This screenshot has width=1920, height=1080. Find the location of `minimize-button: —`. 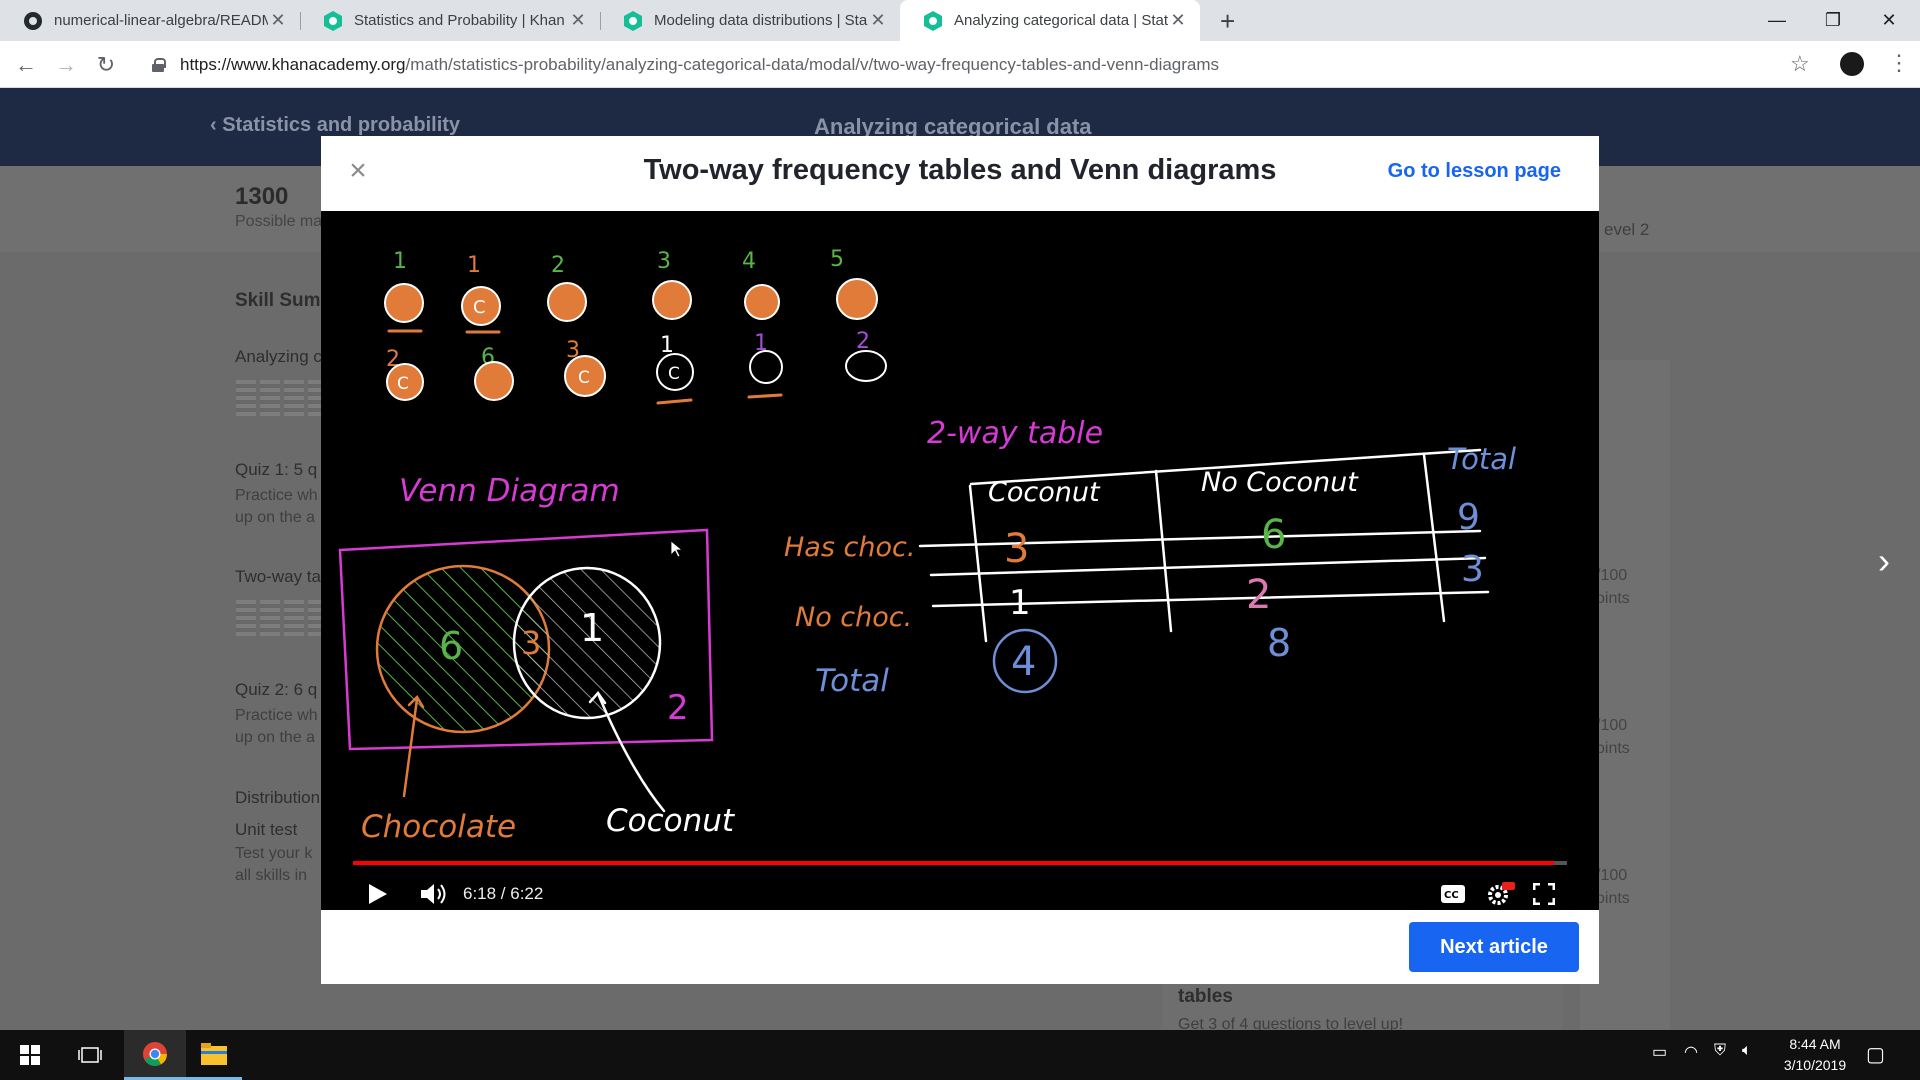

minimize-button: — is located at coordinates (1777, 20).